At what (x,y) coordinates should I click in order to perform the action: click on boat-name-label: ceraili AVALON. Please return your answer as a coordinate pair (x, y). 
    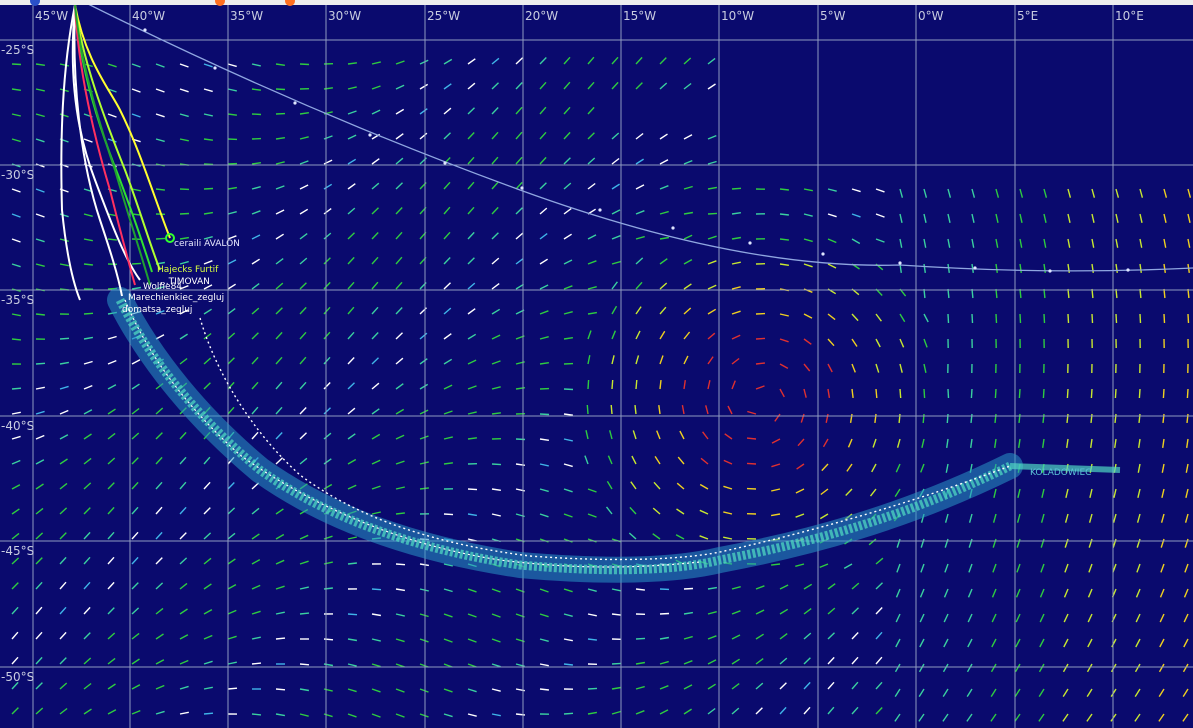
    Looking at the image, I should click on (207, 244).